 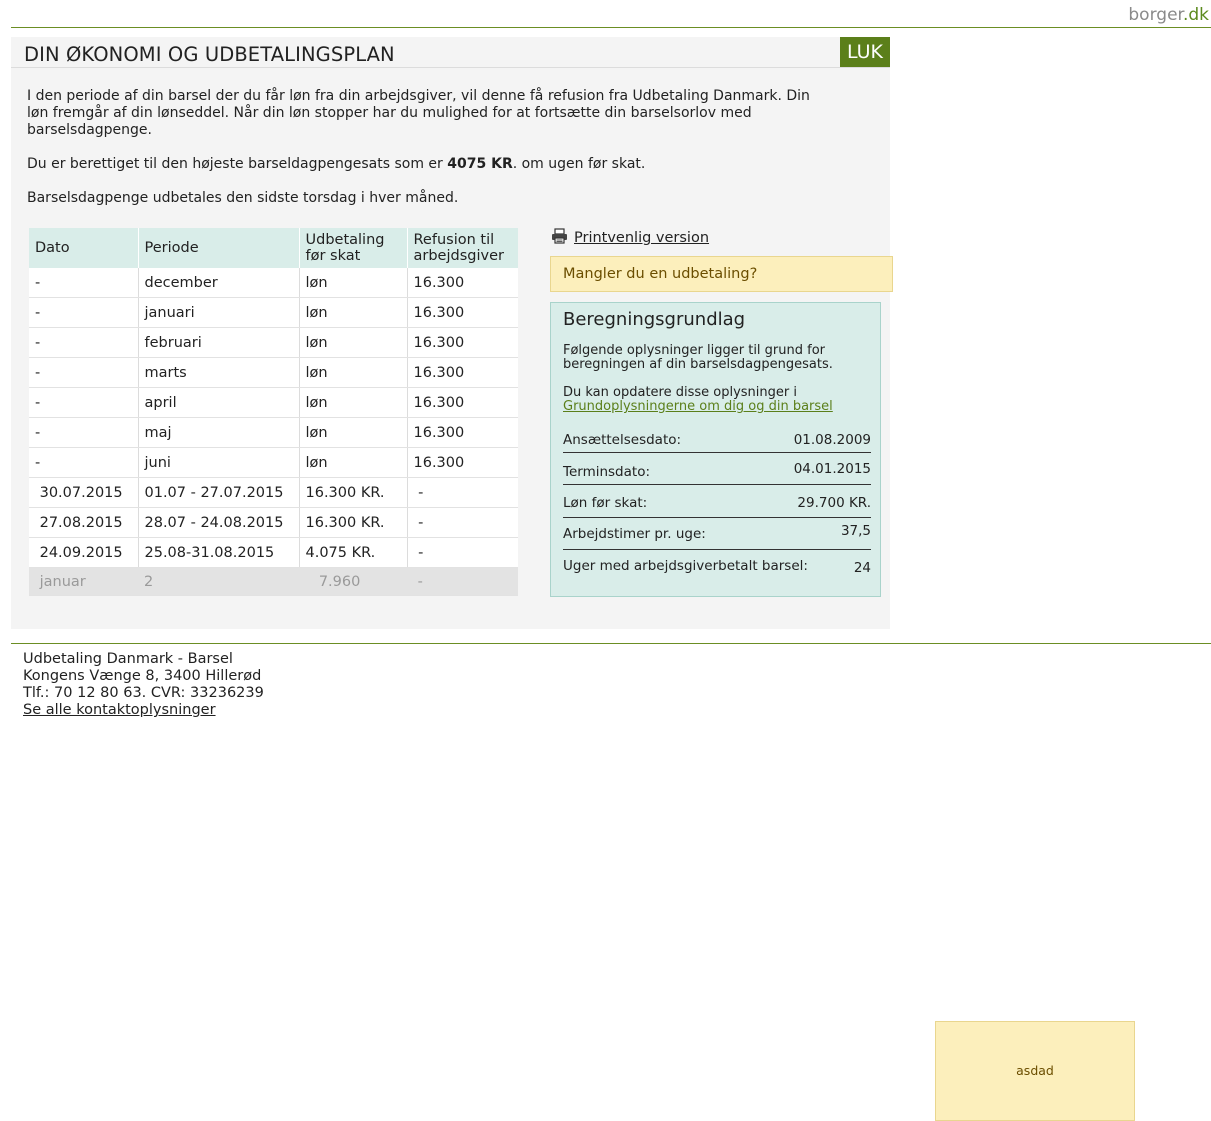 I want to click on table-cell: 7.960, so click(x=353, y=581).